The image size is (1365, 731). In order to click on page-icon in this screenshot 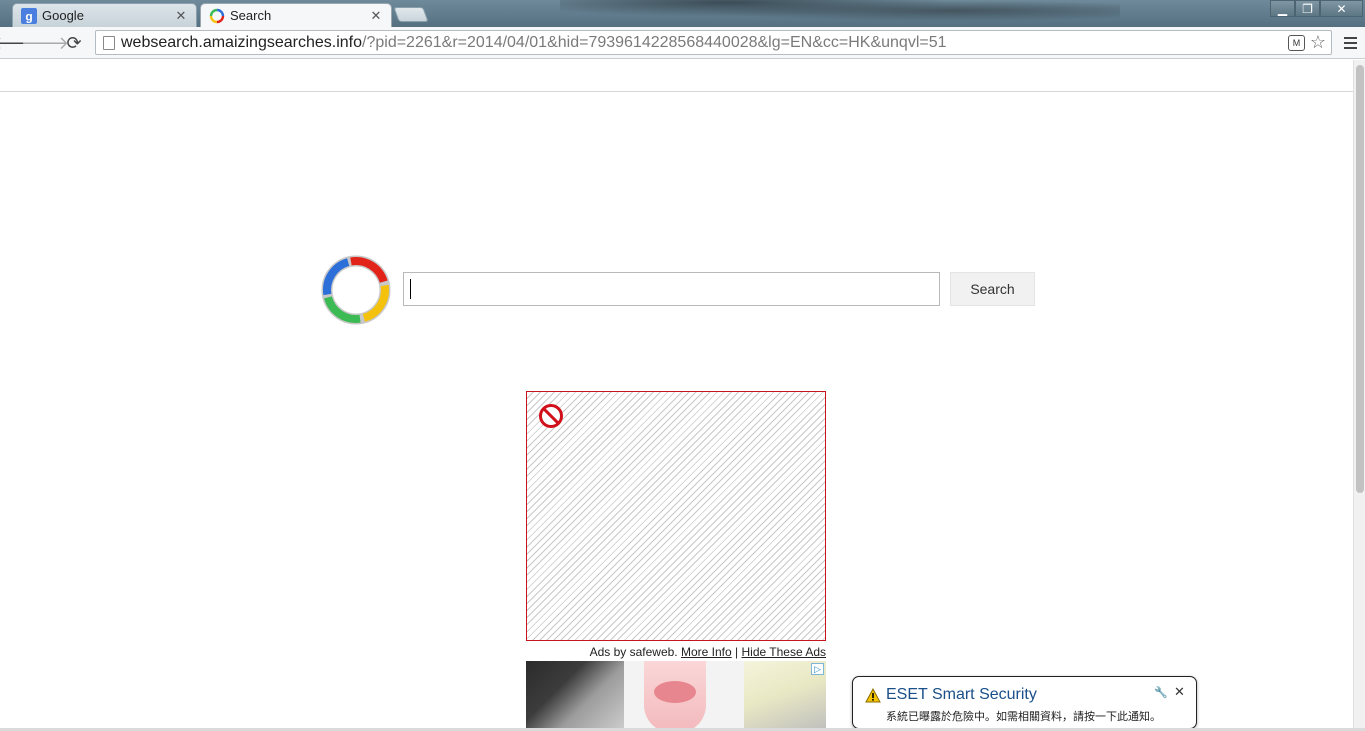, I will do `click(109, 42)`.